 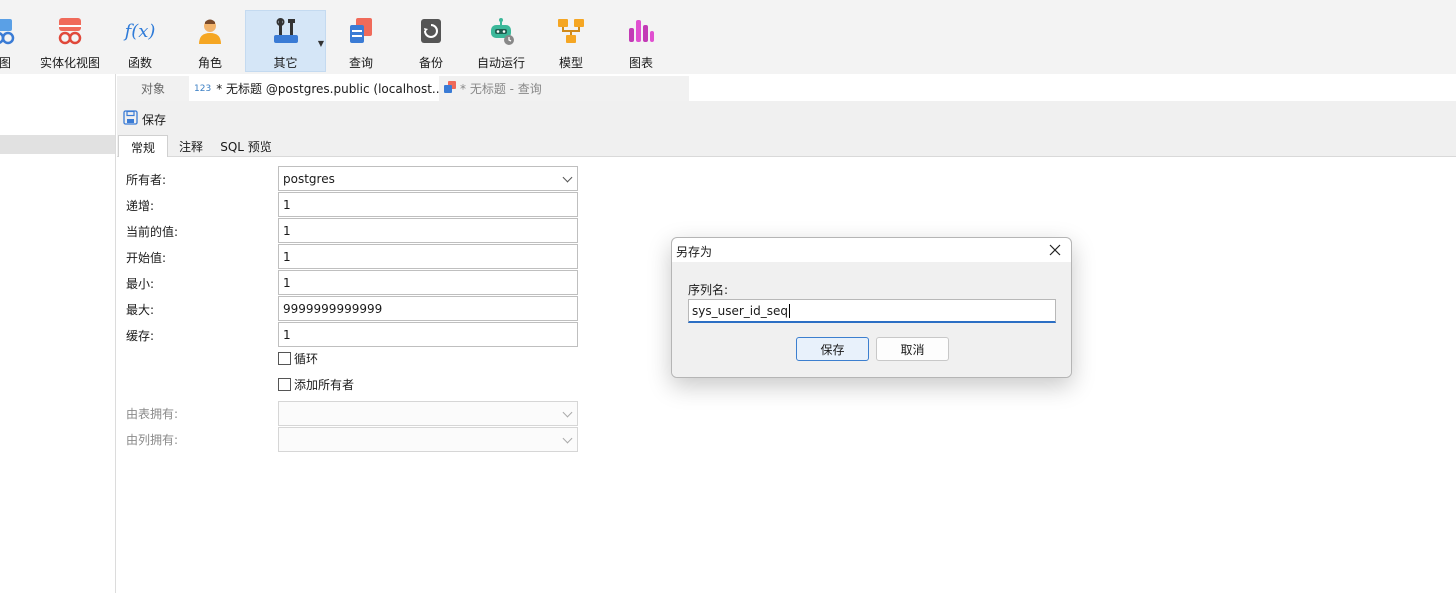 I want to click on dialog-body: 序列名: sys_user_id_seq 保存 取消, so click(x=871, y=319).